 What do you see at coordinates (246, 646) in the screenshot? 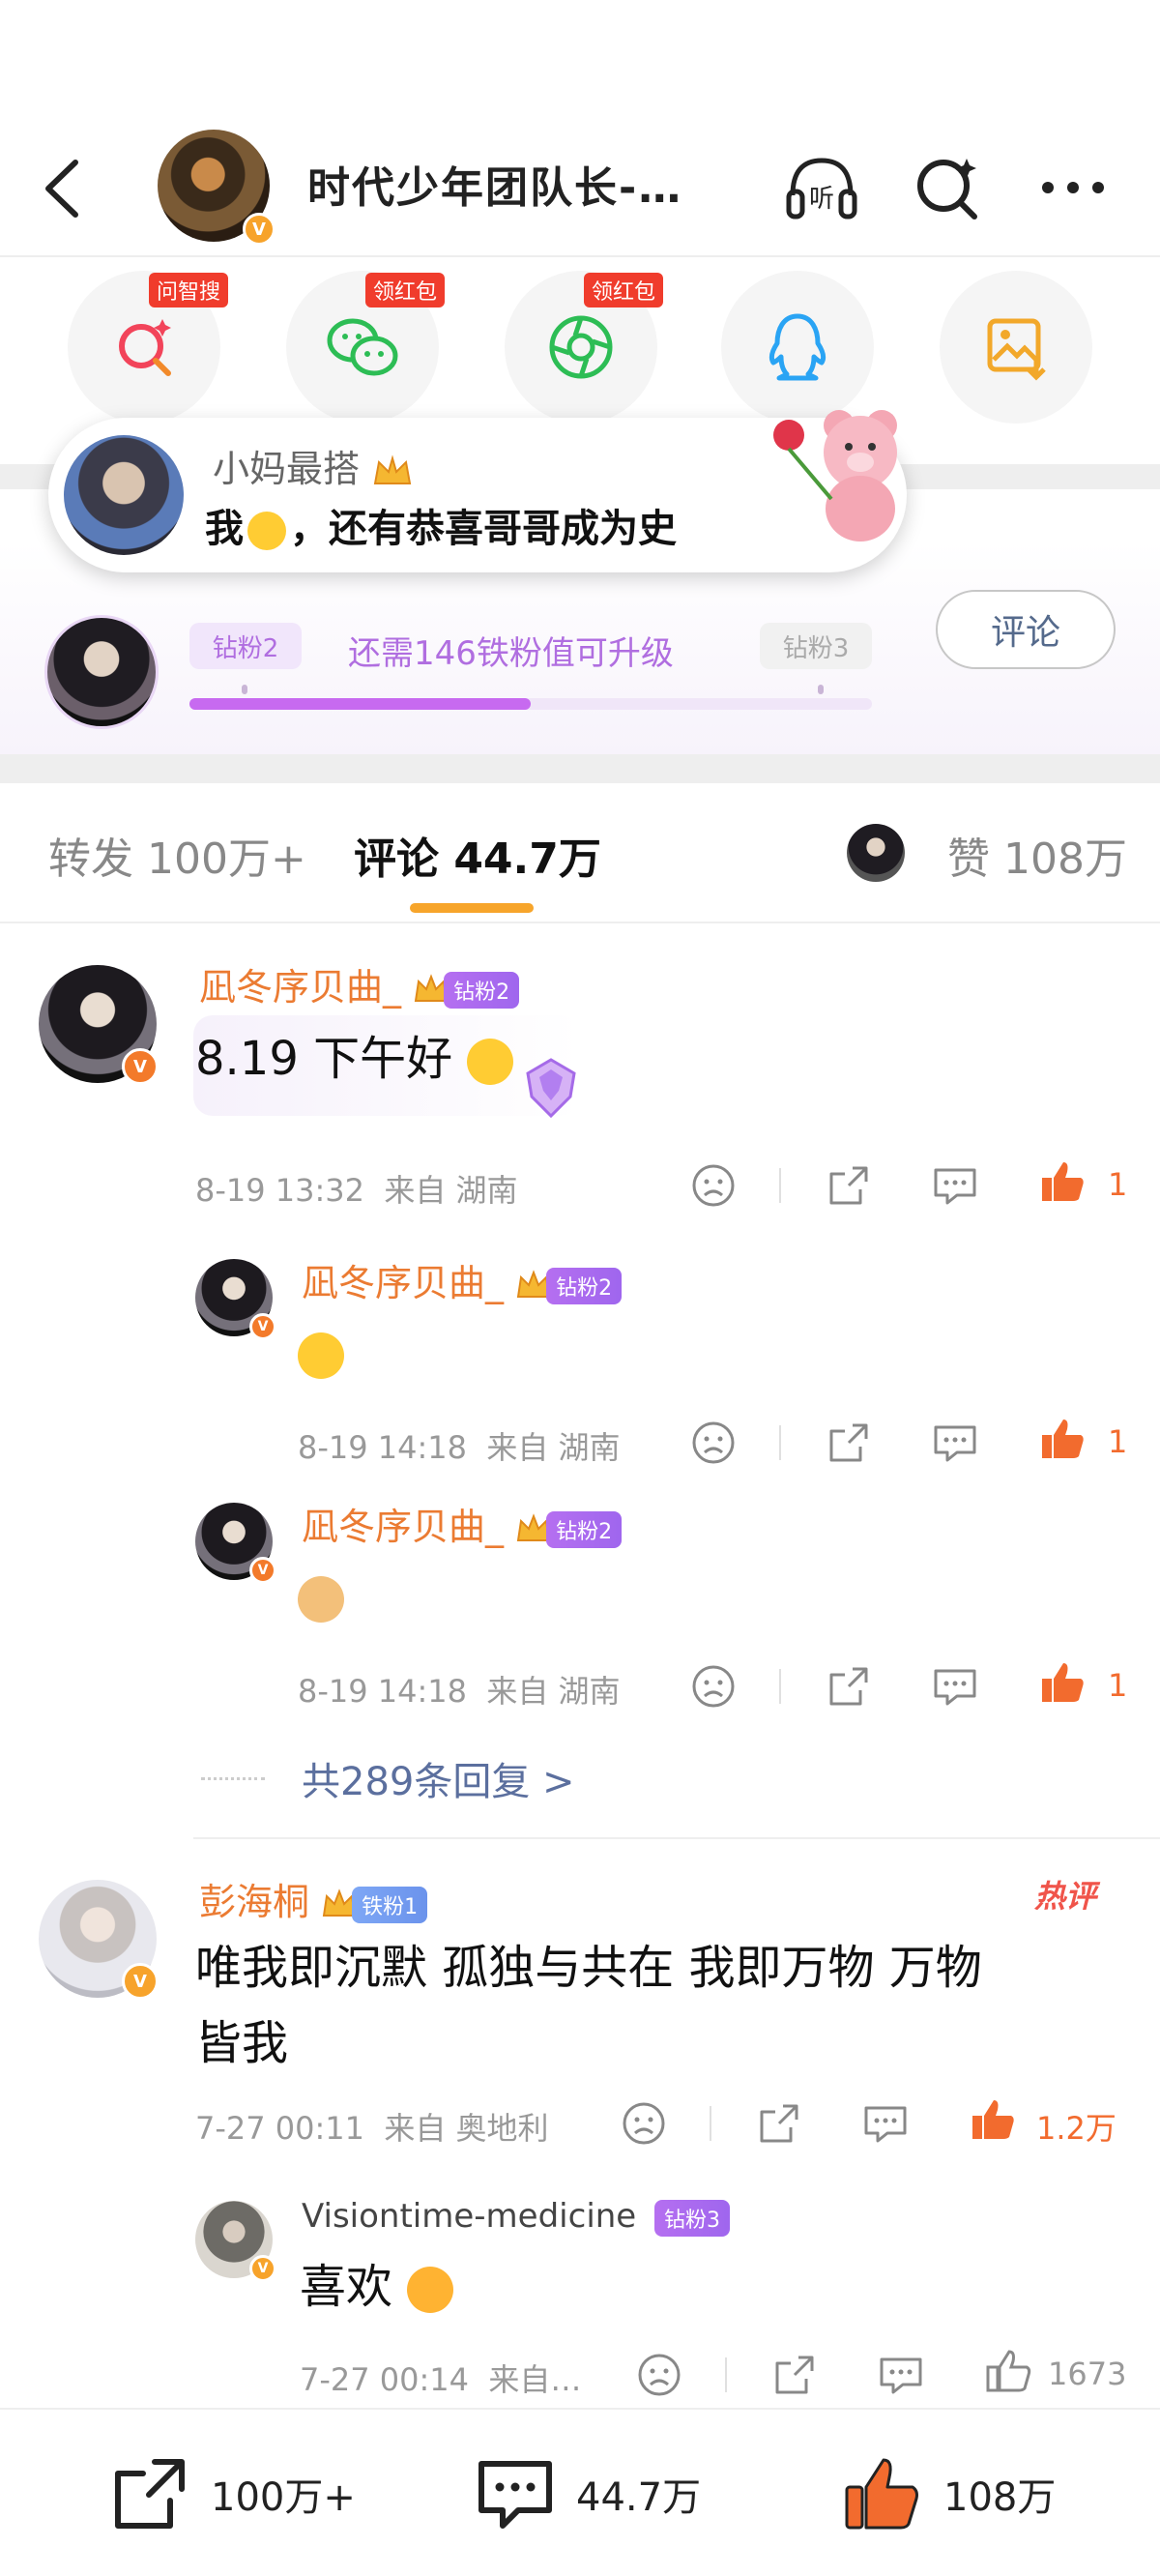
I see `current-fan-level: 钻粉2` at bounding box center [246, 646].